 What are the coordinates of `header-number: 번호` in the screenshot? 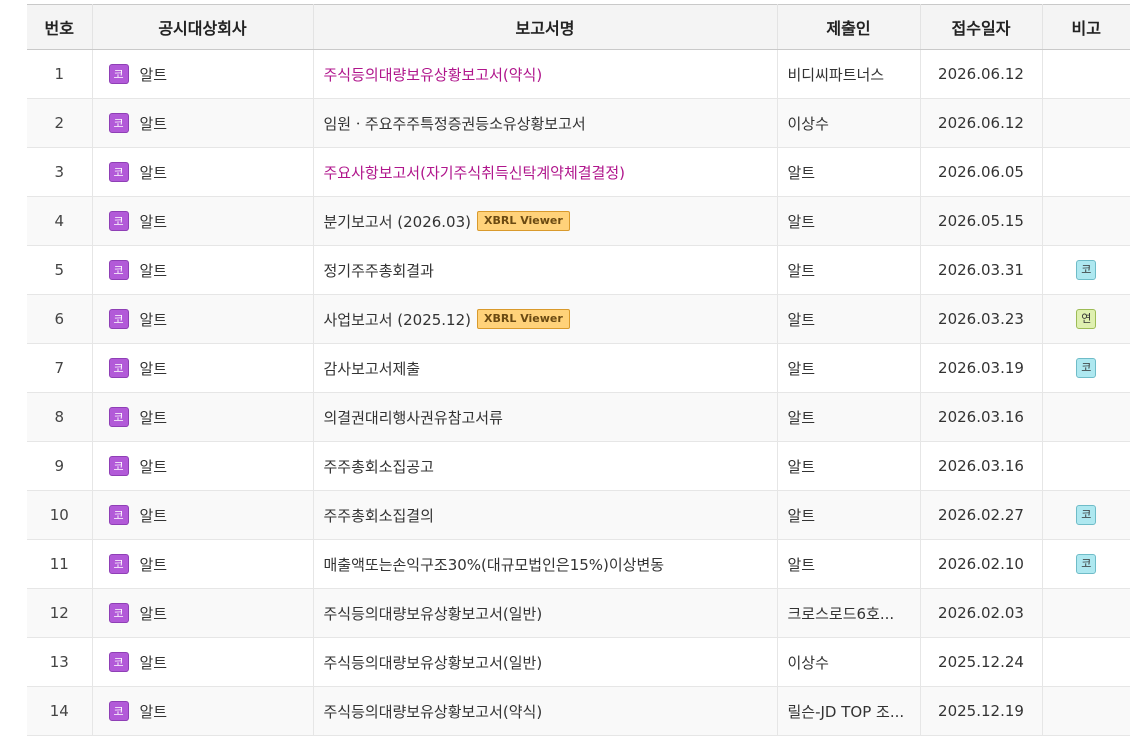 It's located at (60, 27).